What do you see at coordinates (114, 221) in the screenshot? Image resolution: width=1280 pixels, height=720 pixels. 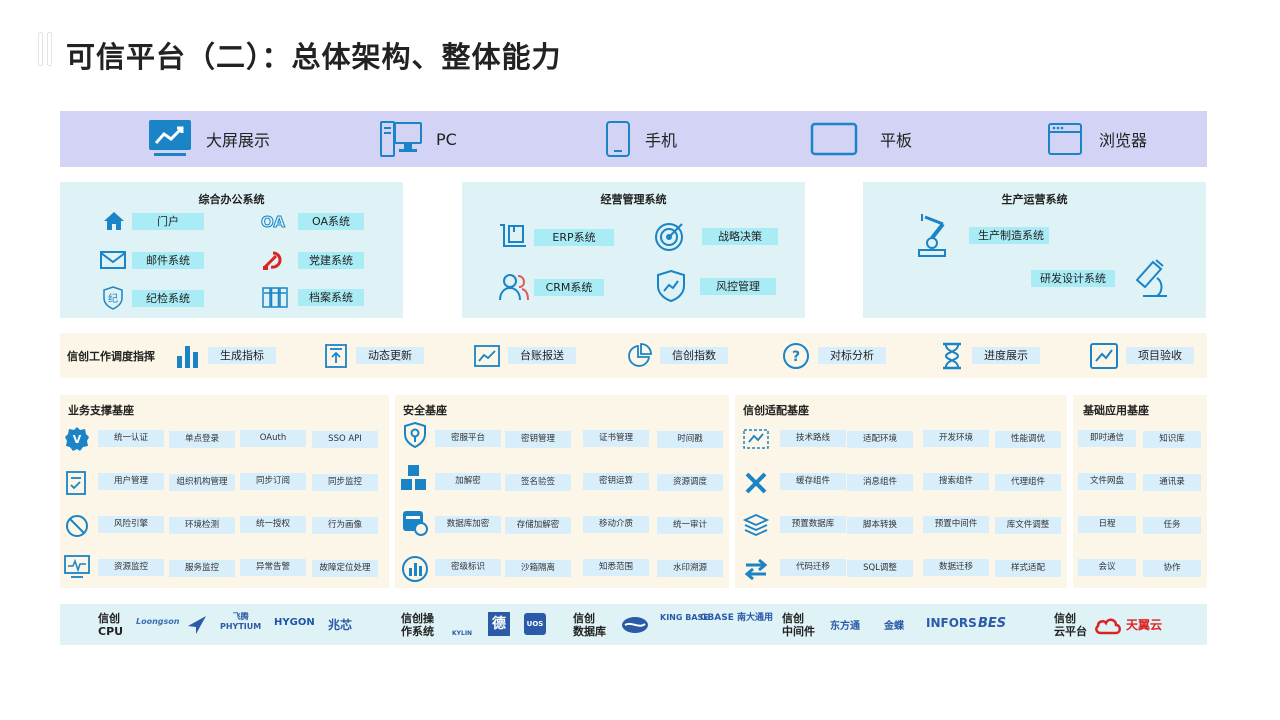 I see `home-icon` at bounding box center [114, 221].